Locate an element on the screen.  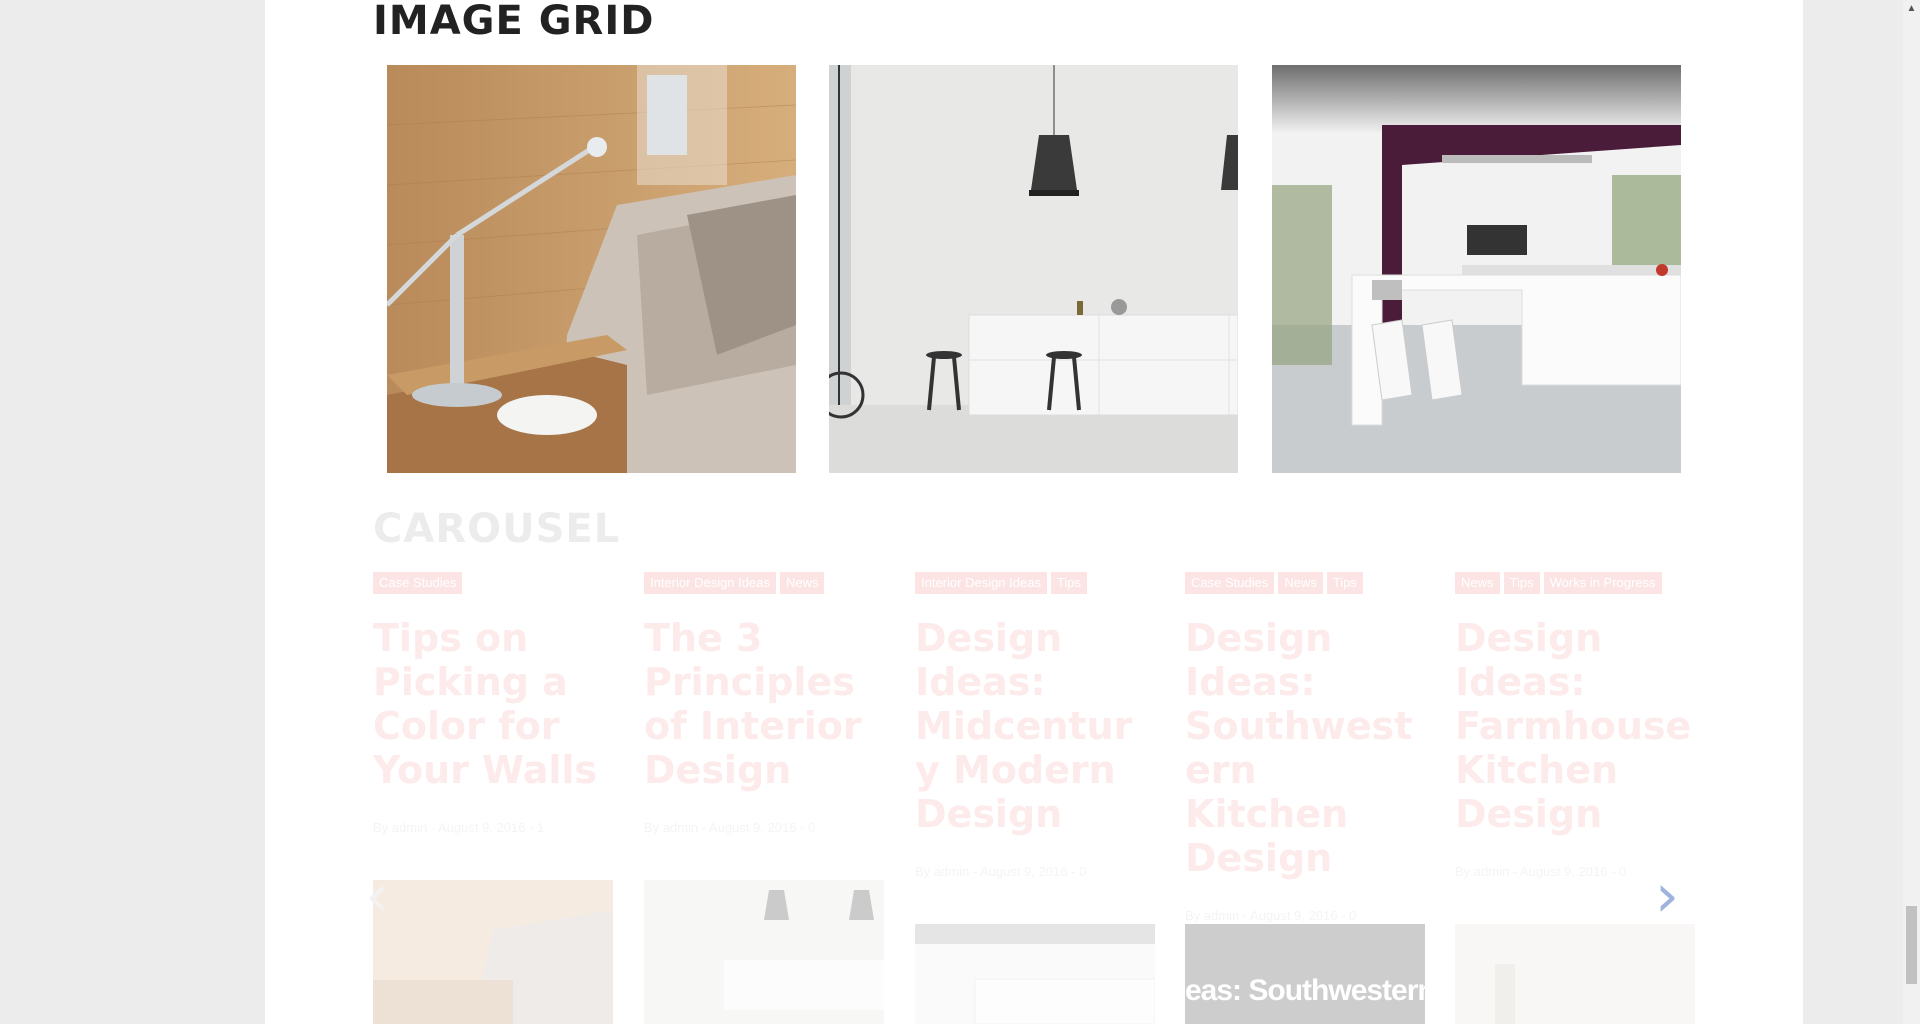
grid-image-open-kitchen is located at coordinates (1476, 269).